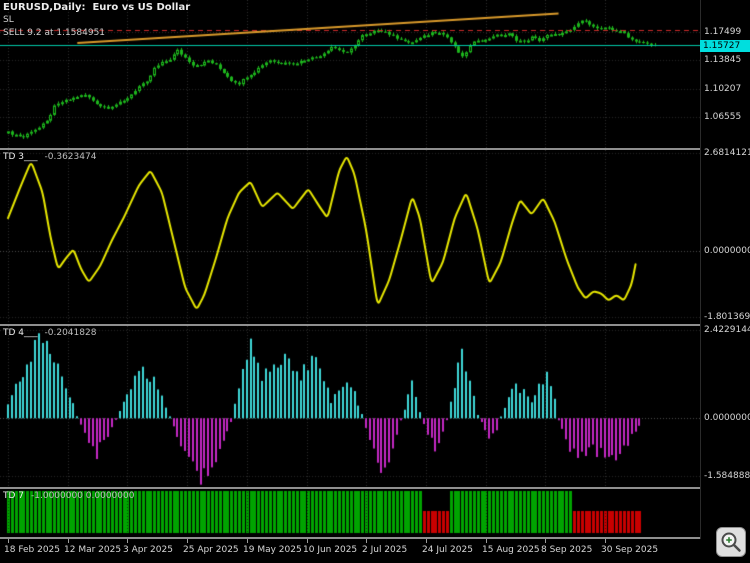 Image resolution: width=750 pixels, height=563 pixels. I want to click on zoom-button, so click(731, 542).